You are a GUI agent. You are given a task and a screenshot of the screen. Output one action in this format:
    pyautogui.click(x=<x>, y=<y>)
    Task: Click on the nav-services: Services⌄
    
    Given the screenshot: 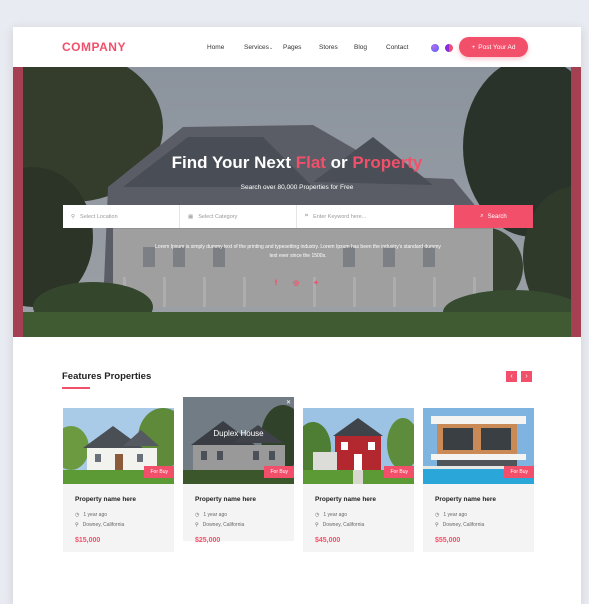 What is the action you would take?
    pyautogui.click(x=258, y=47)
    